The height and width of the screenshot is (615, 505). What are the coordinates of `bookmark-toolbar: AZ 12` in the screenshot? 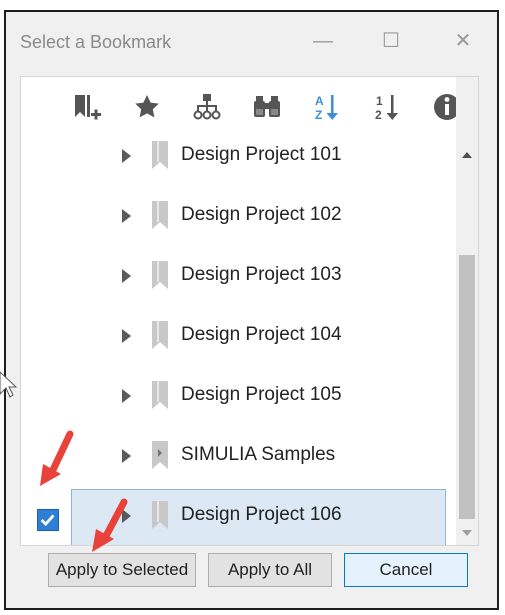 It's located at (249, 107).